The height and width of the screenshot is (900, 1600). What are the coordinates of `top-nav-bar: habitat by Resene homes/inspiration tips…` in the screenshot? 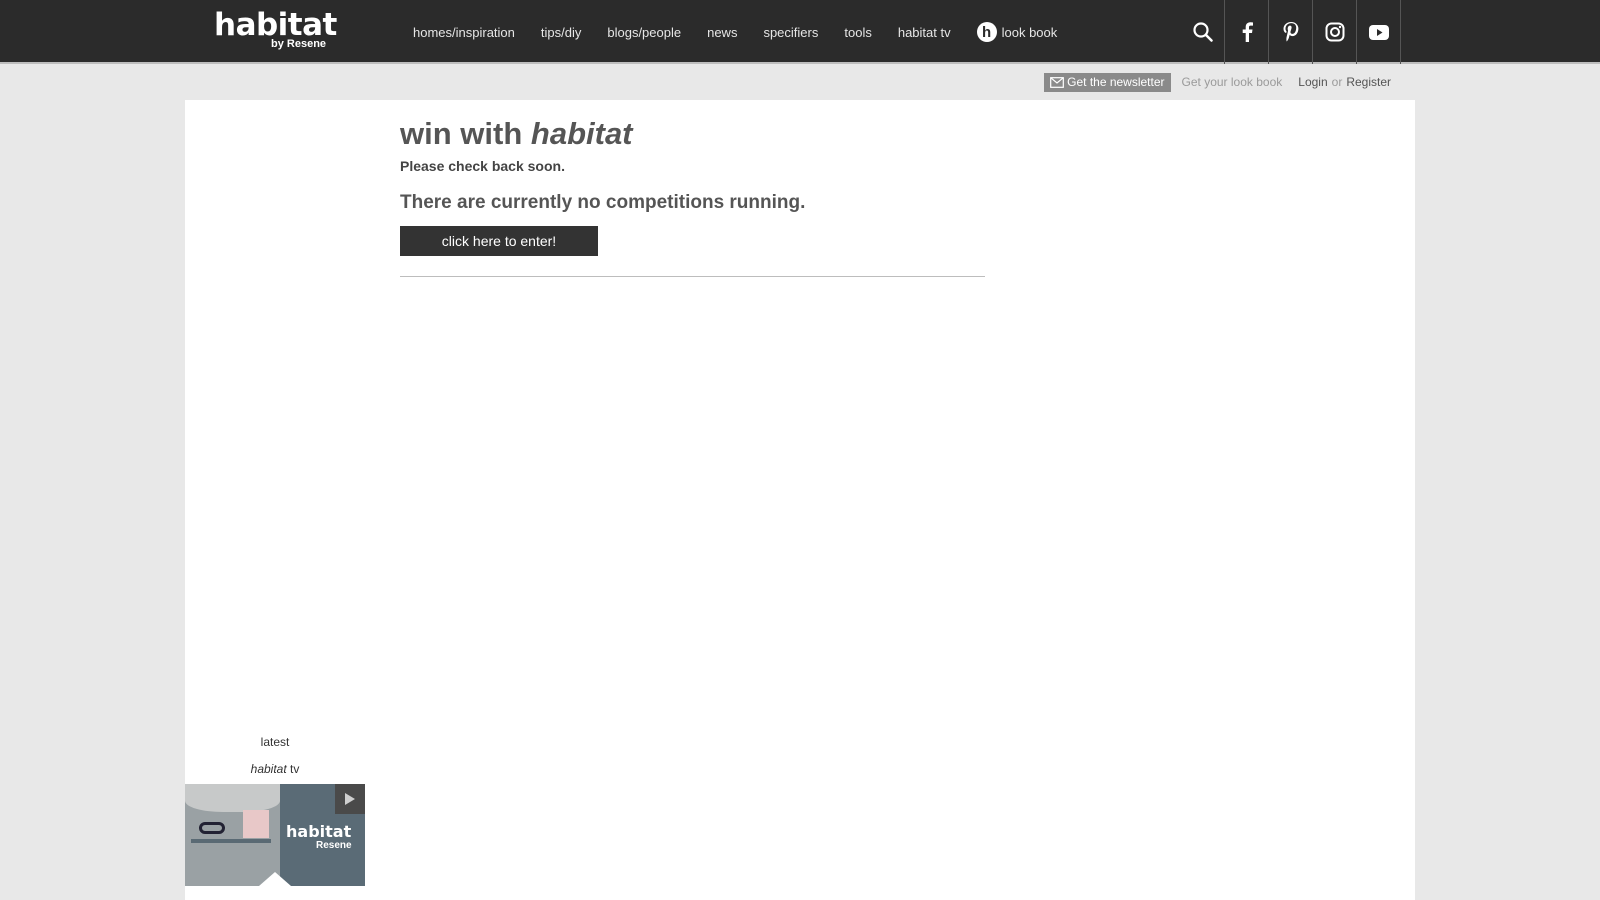 It's located at (800, 32).